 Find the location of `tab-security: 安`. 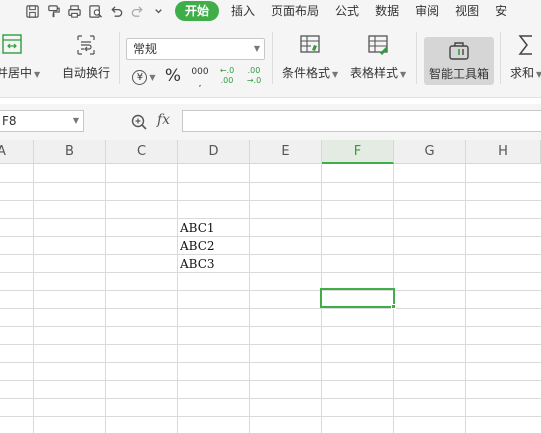

tab-security: 安 is located at coordinates (501, 11).